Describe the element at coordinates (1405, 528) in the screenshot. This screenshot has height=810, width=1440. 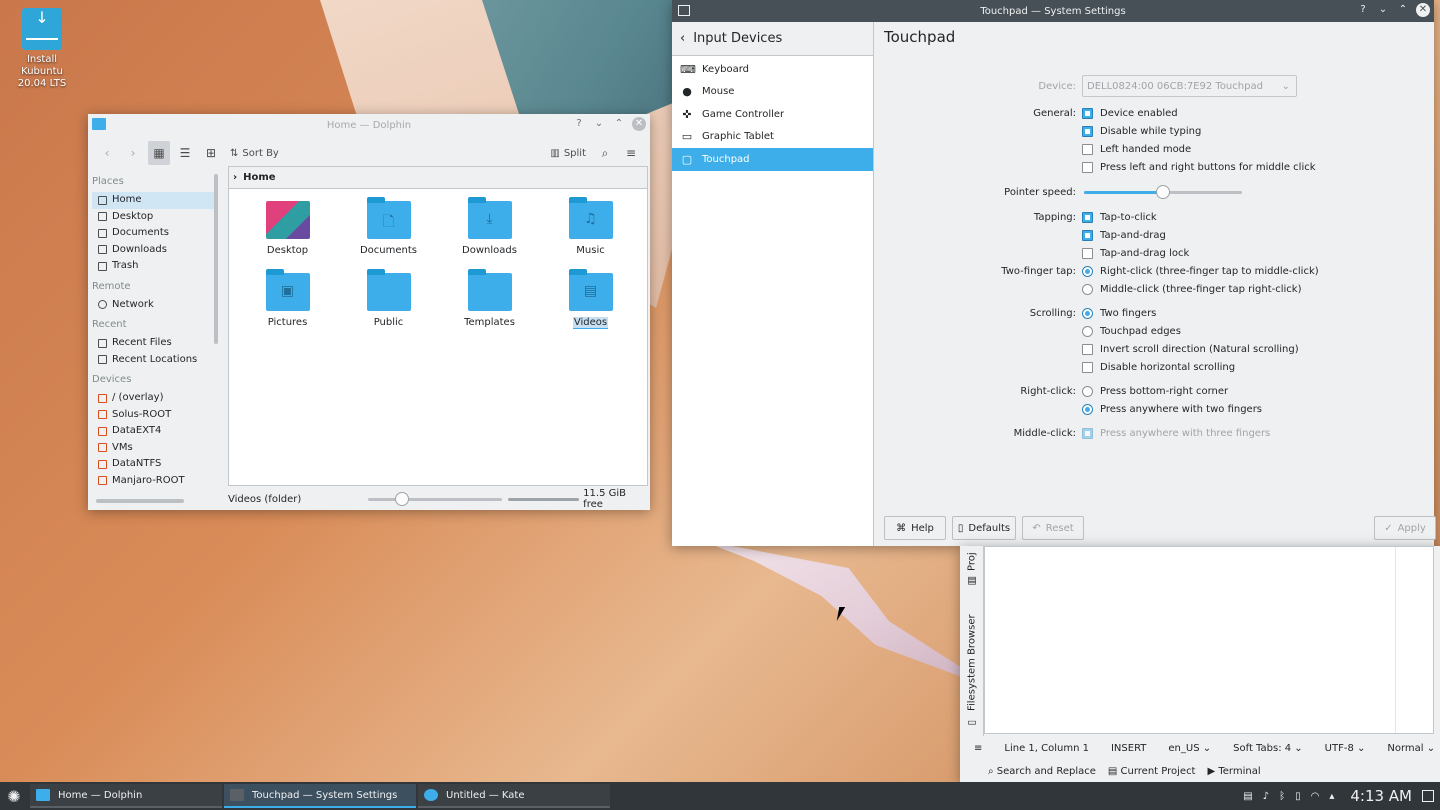
I see `apply-button: ✓ Apply` at that location.